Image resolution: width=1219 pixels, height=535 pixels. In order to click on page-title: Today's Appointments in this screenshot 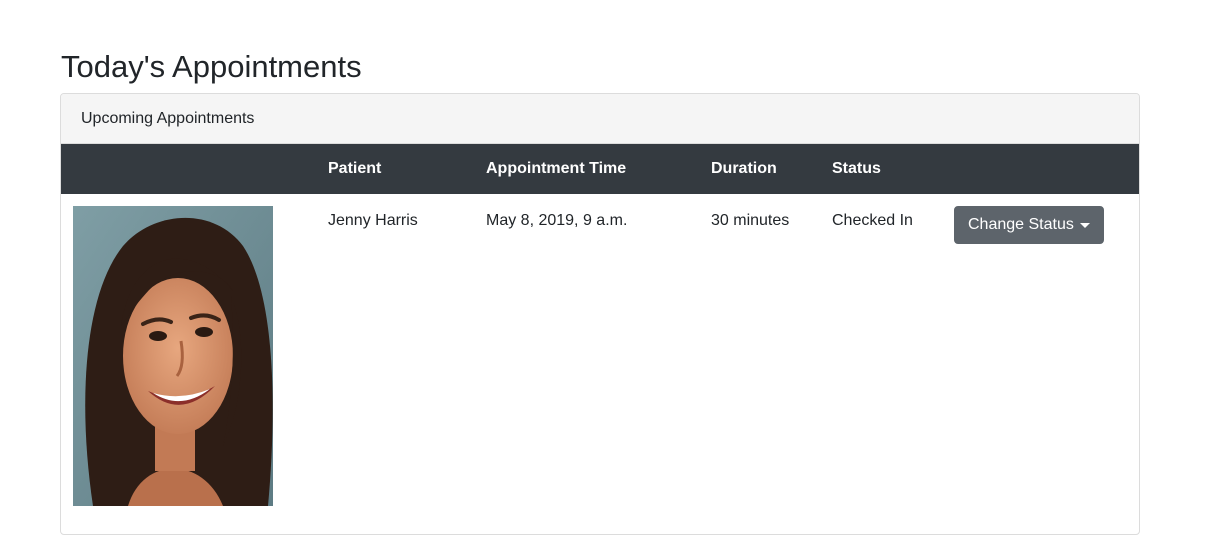, I will do `click(211, 66)`.